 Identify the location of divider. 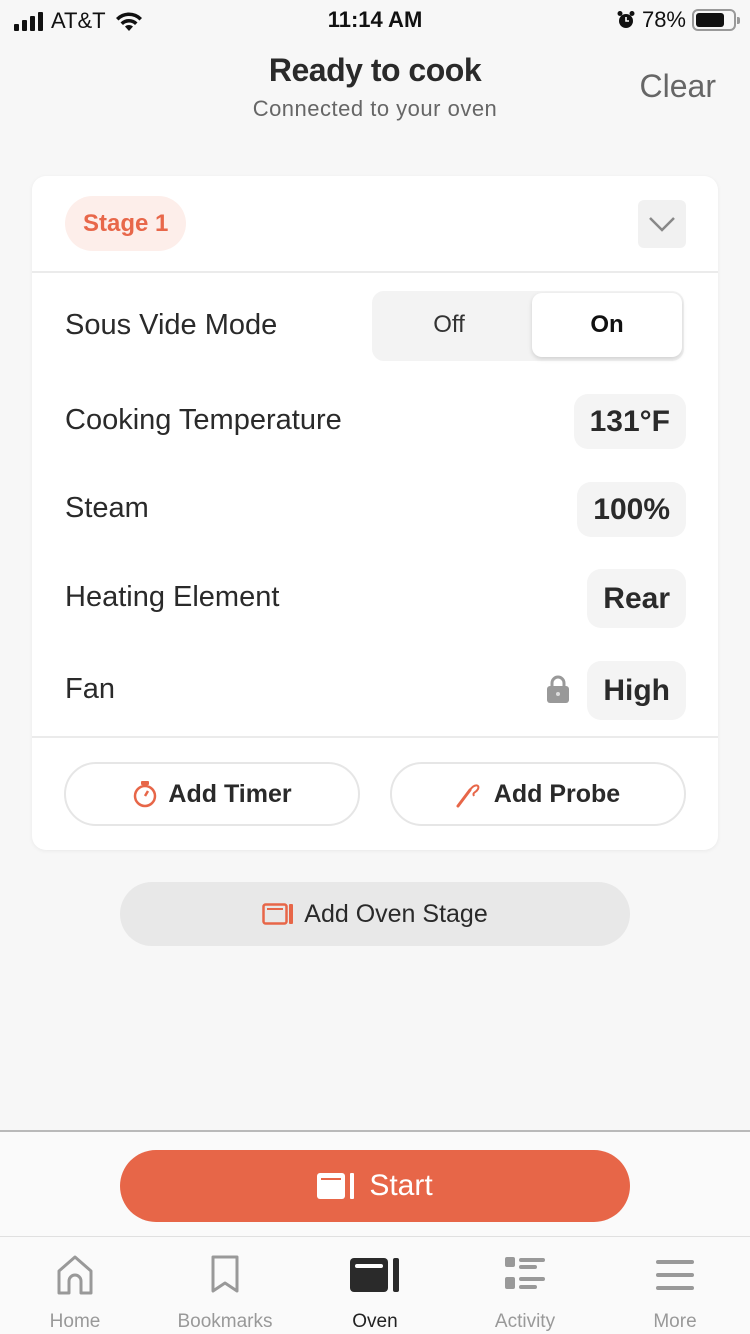
(375, 737).